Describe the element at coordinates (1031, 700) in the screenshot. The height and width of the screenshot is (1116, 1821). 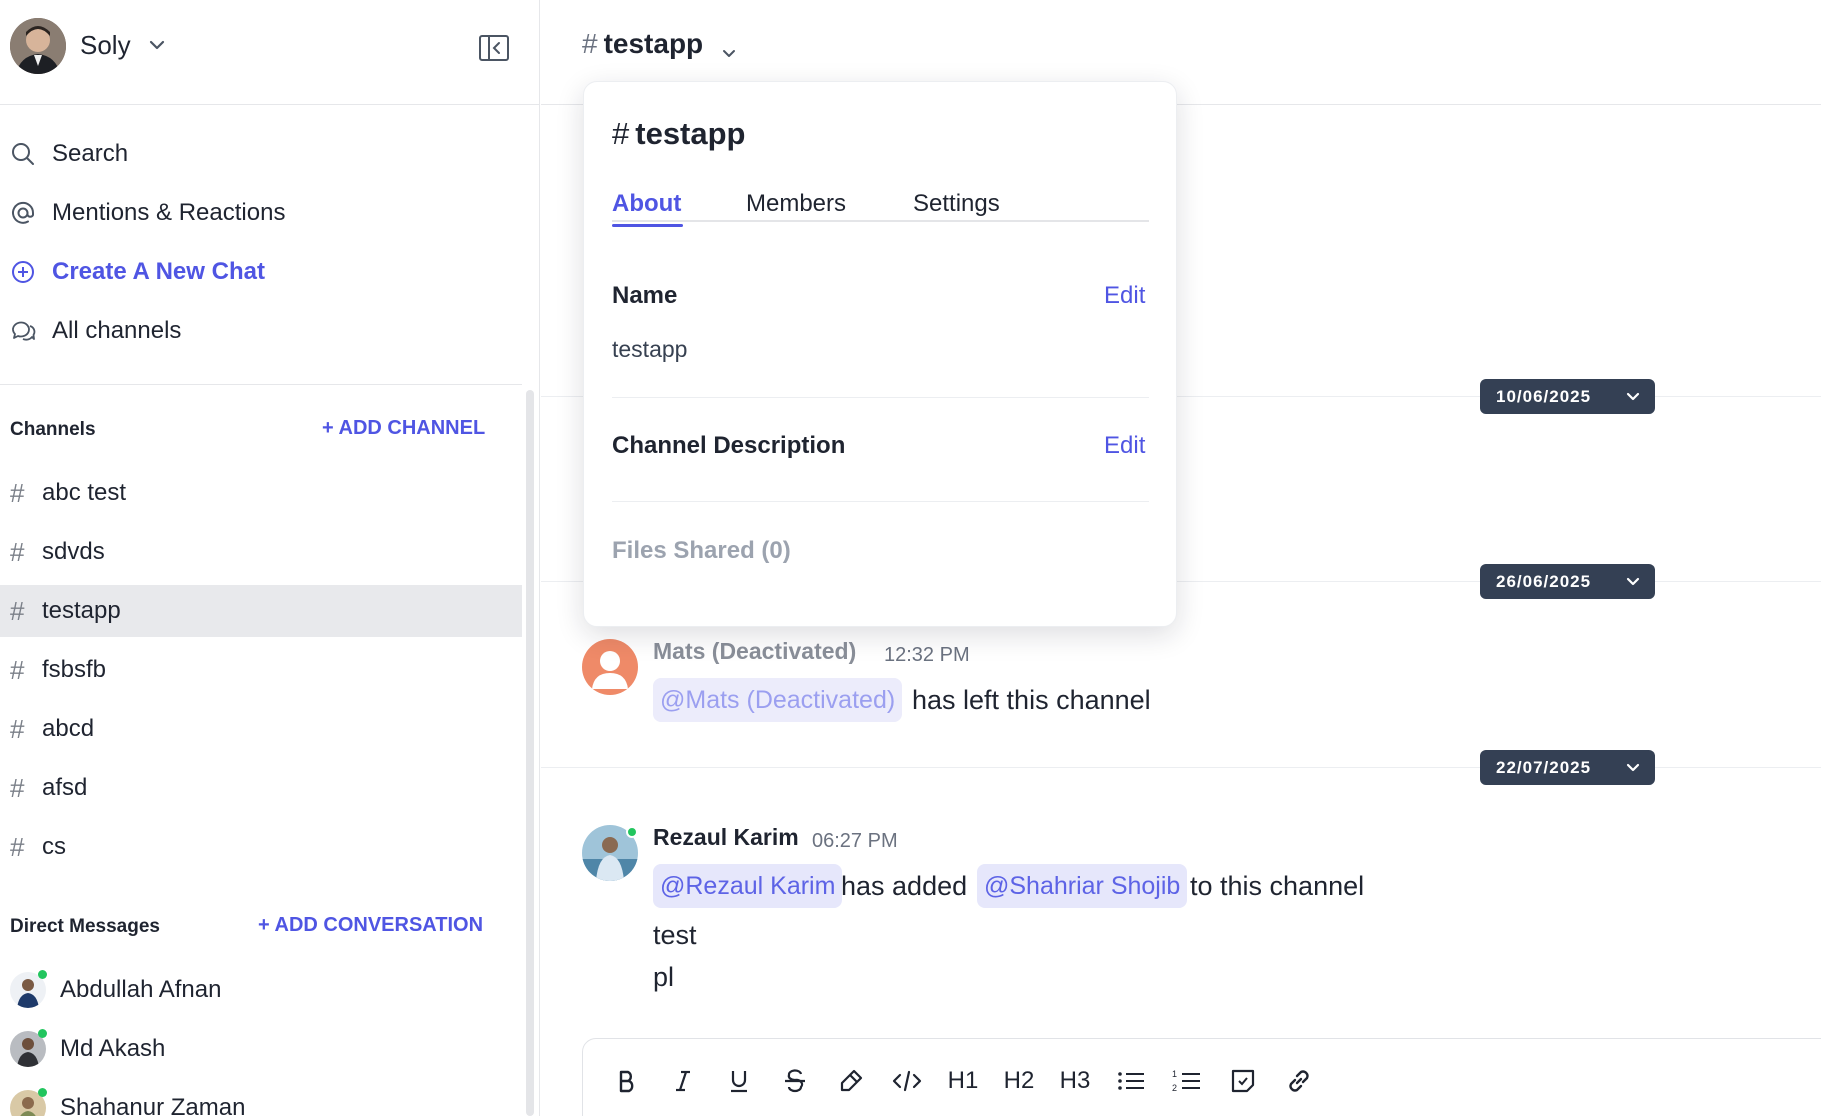
I see `message-text: has left this channel` at that location.